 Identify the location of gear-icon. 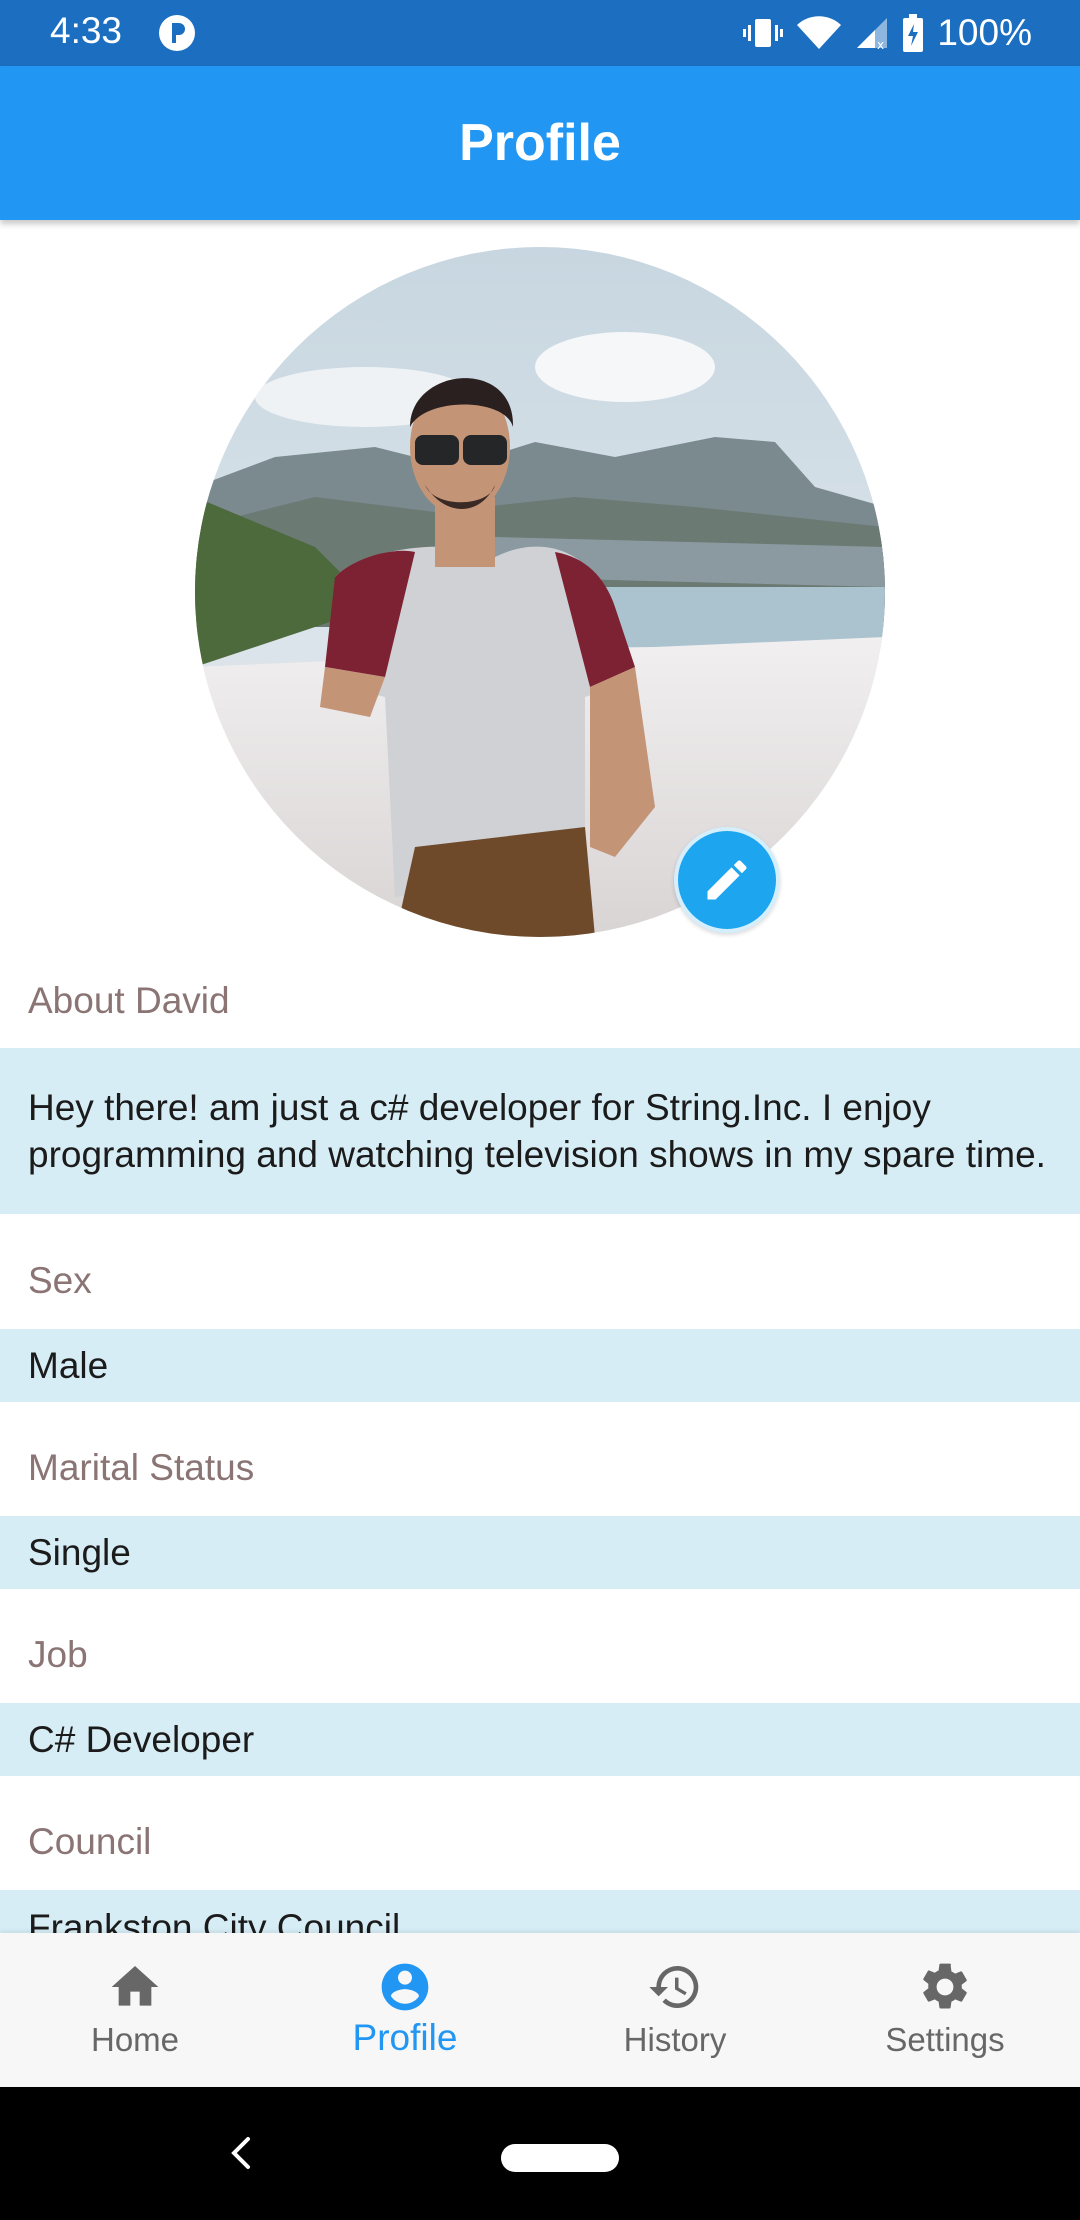
(945, 1986).